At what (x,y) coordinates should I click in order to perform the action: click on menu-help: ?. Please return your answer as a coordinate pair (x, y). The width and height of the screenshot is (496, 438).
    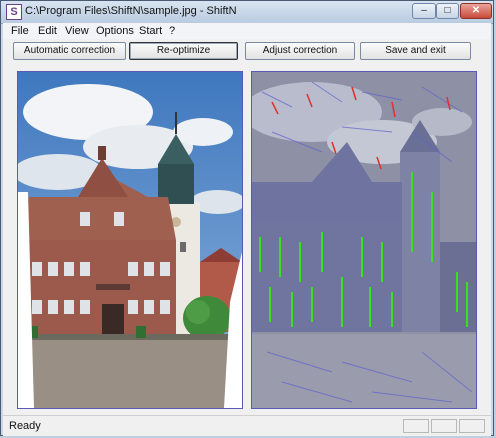
    Looking at the image, I should click on (172, 31).